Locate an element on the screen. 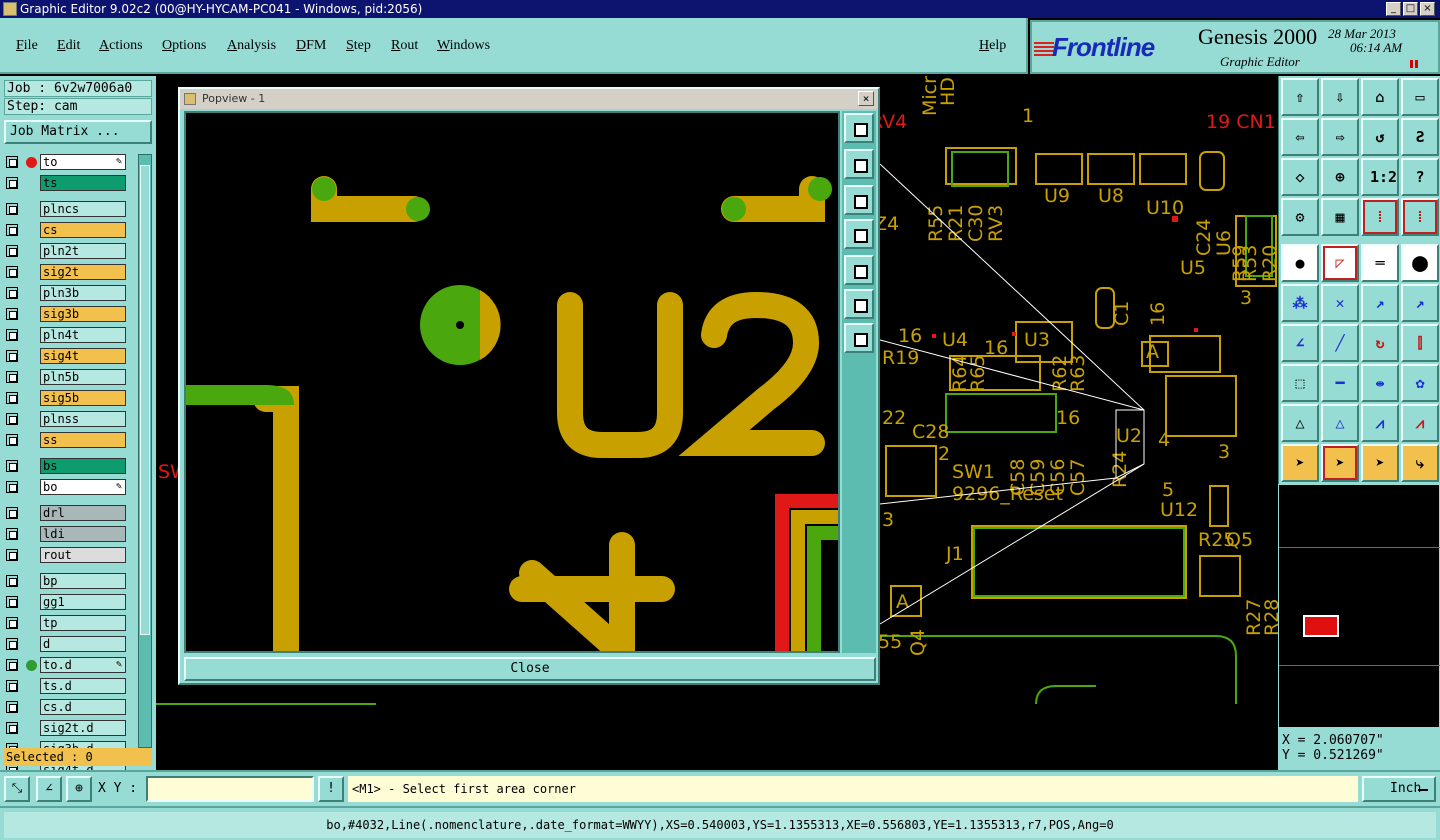 The image size is (1440, 840). layer-row: gg1 is located at coordinates (65, 602).